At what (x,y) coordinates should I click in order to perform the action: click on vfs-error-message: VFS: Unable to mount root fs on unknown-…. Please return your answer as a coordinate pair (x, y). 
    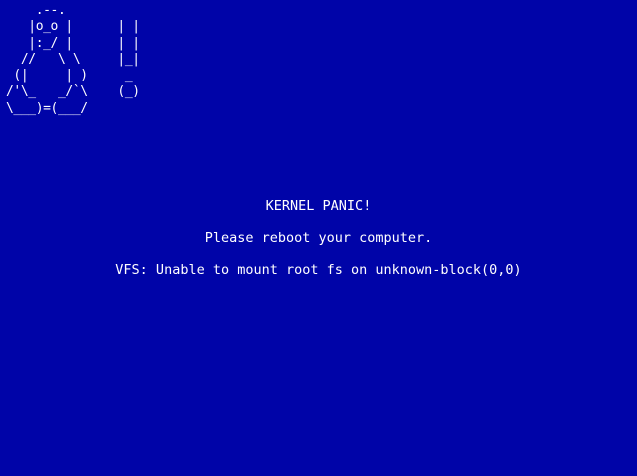
    Looking at the image, I should click on (318, 270).